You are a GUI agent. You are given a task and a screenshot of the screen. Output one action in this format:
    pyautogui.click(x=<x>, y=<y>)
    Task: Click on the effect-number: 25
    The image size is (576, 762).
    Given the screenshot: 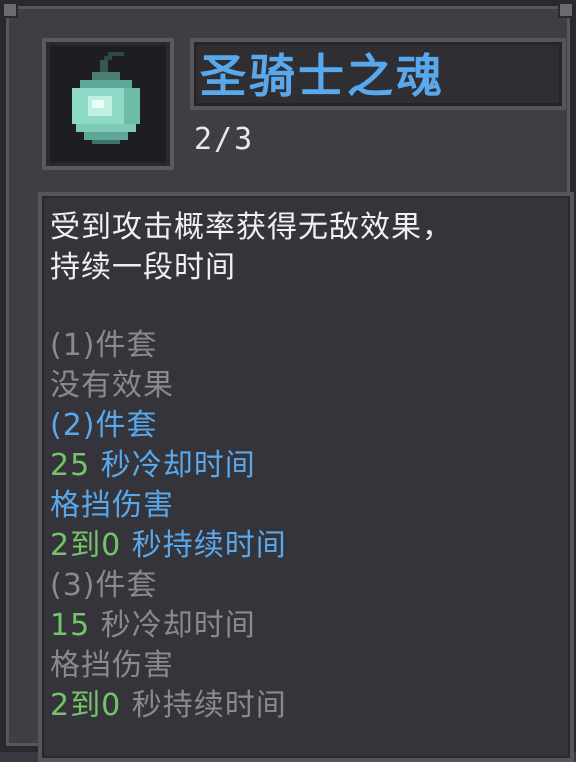 What is the action you would take?
    pyautogui.click(x=70, y=465)
    